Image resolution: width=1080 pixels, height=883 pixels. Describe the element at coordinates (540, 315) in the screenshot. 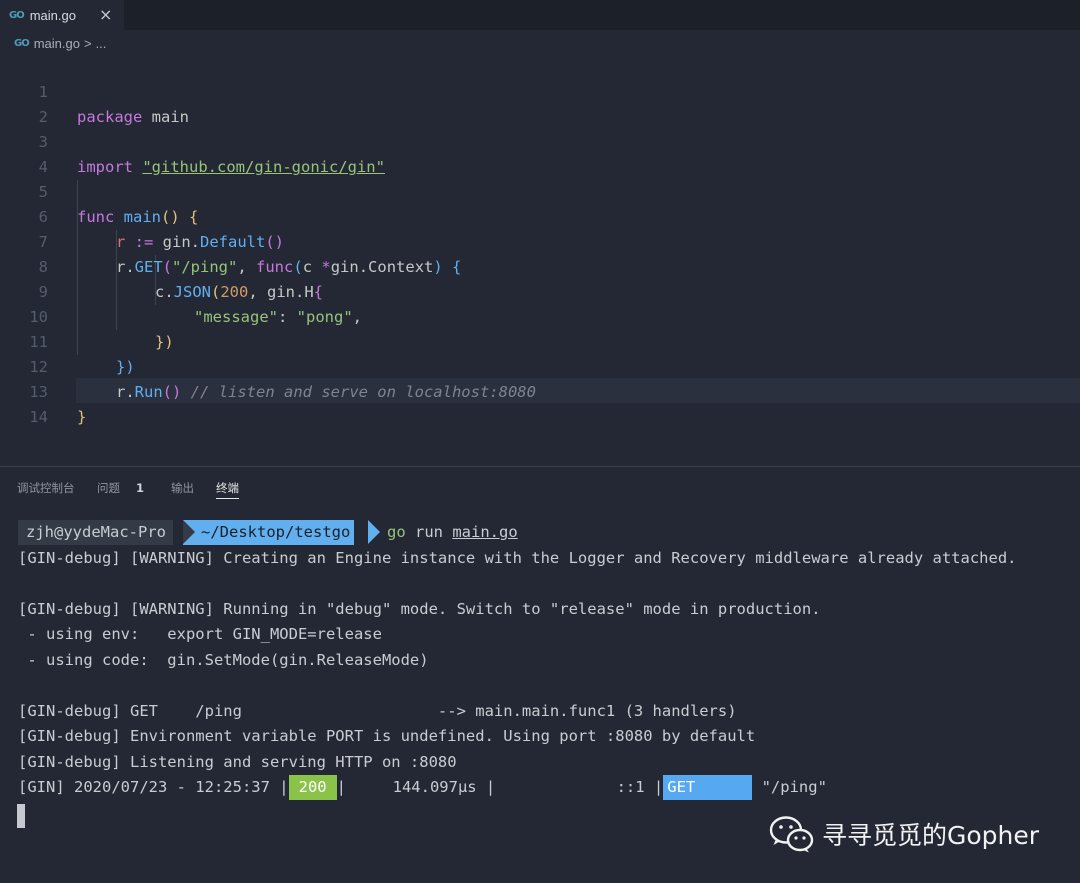

I see `code-line: 10 })` at that location.